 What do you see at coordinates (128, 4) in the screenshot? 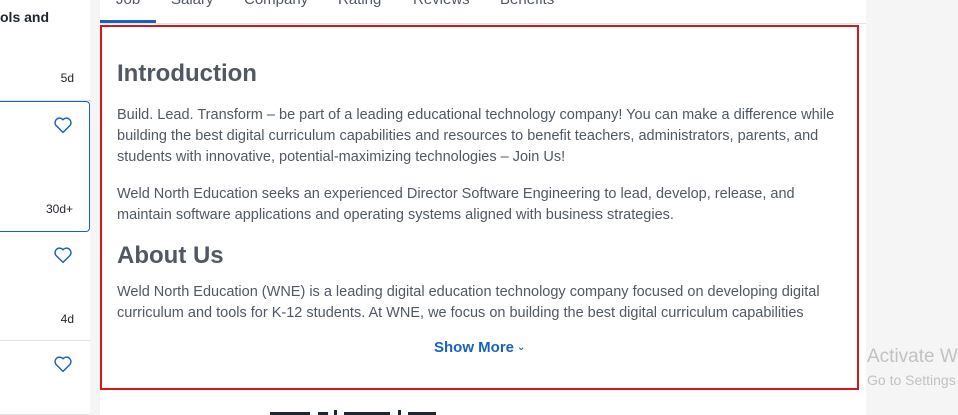
I see `tab-job: Job` at bounding box center [128, 4].